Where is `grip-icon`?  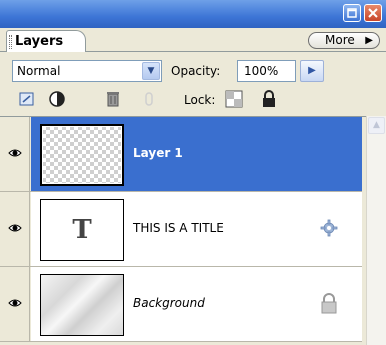
grip-icon is located at coordinates (10, 42).